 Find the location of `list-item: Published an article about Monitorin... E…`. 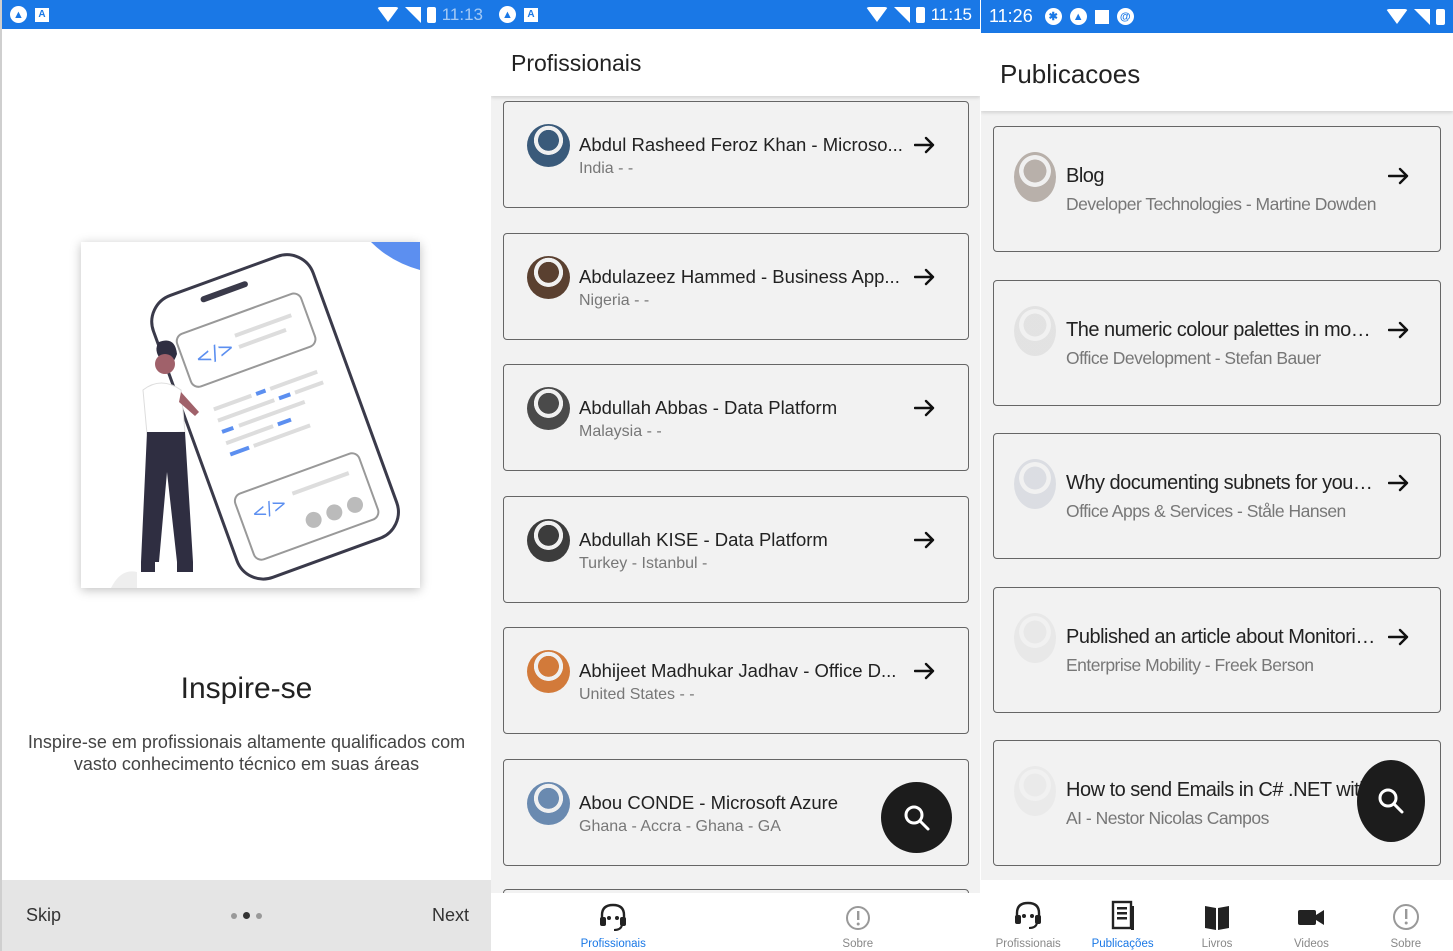

list-item: Published an article about Monitorin... E… is located at coordinates (1217, 649).